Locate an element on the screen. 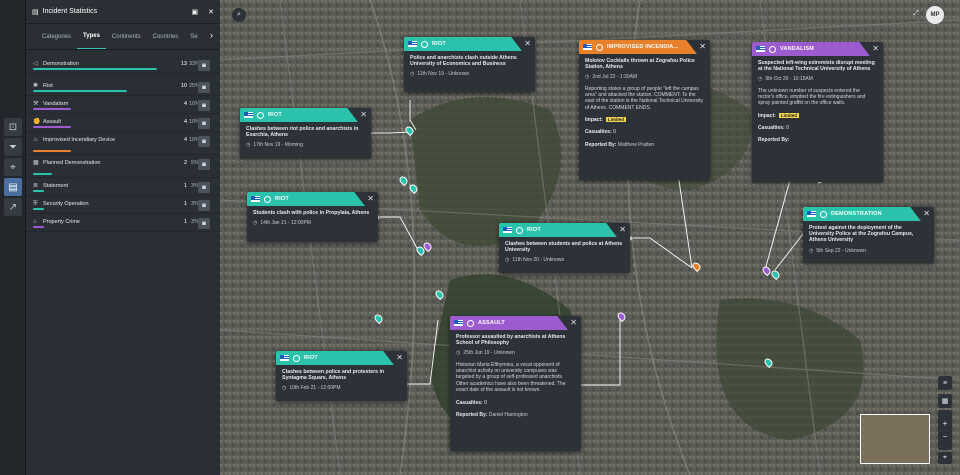  type-label: Assault is located at coordinates (52, 122).